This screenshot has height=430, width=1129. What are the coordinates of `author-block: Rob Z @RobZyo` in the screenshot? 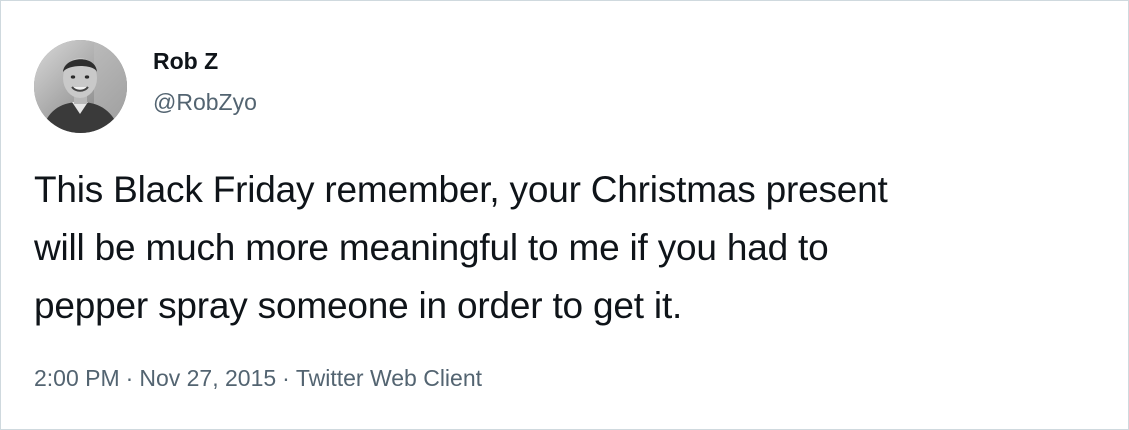 It's located at (205, 78).